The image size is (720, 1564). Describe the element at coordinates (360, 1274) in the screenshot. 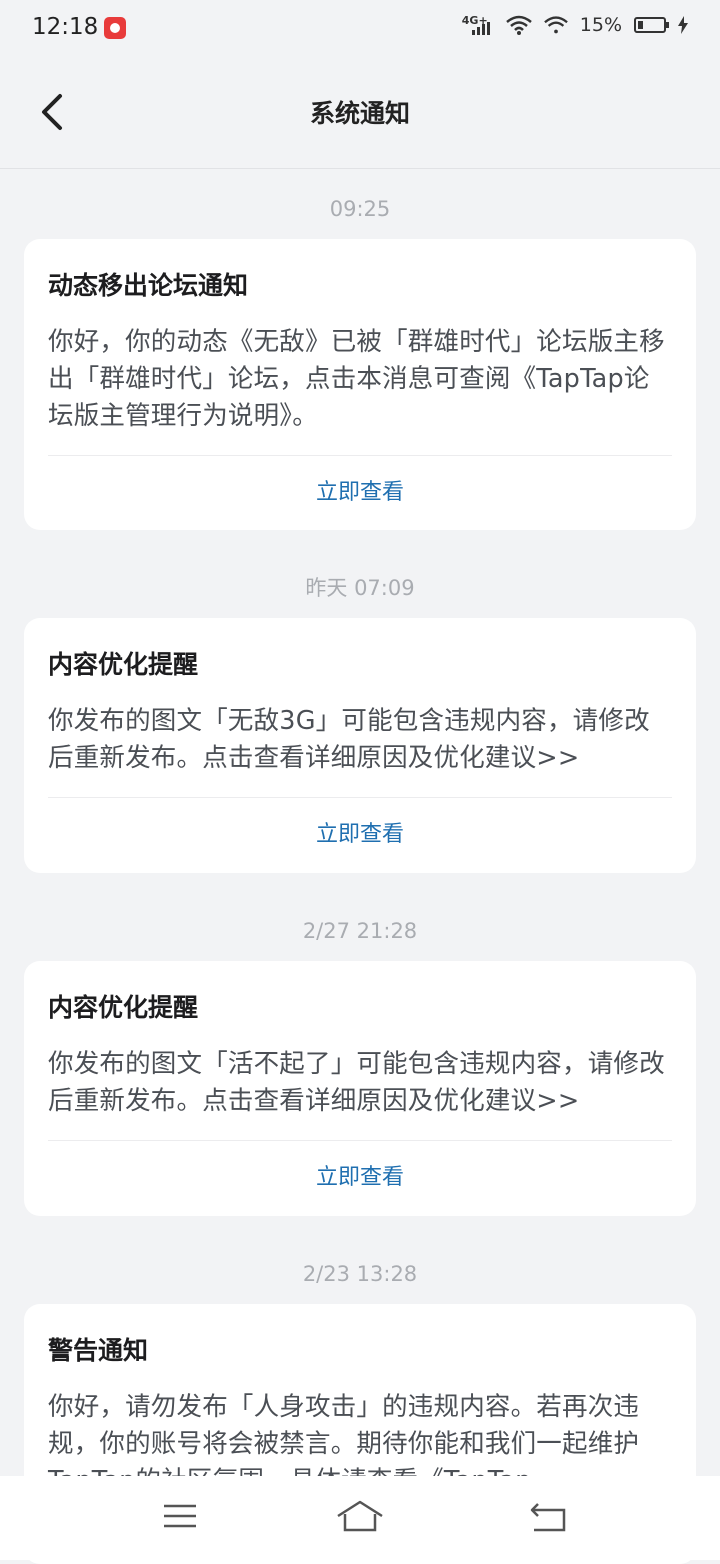

I see `notification-time: 2/23 13:28` at that location.